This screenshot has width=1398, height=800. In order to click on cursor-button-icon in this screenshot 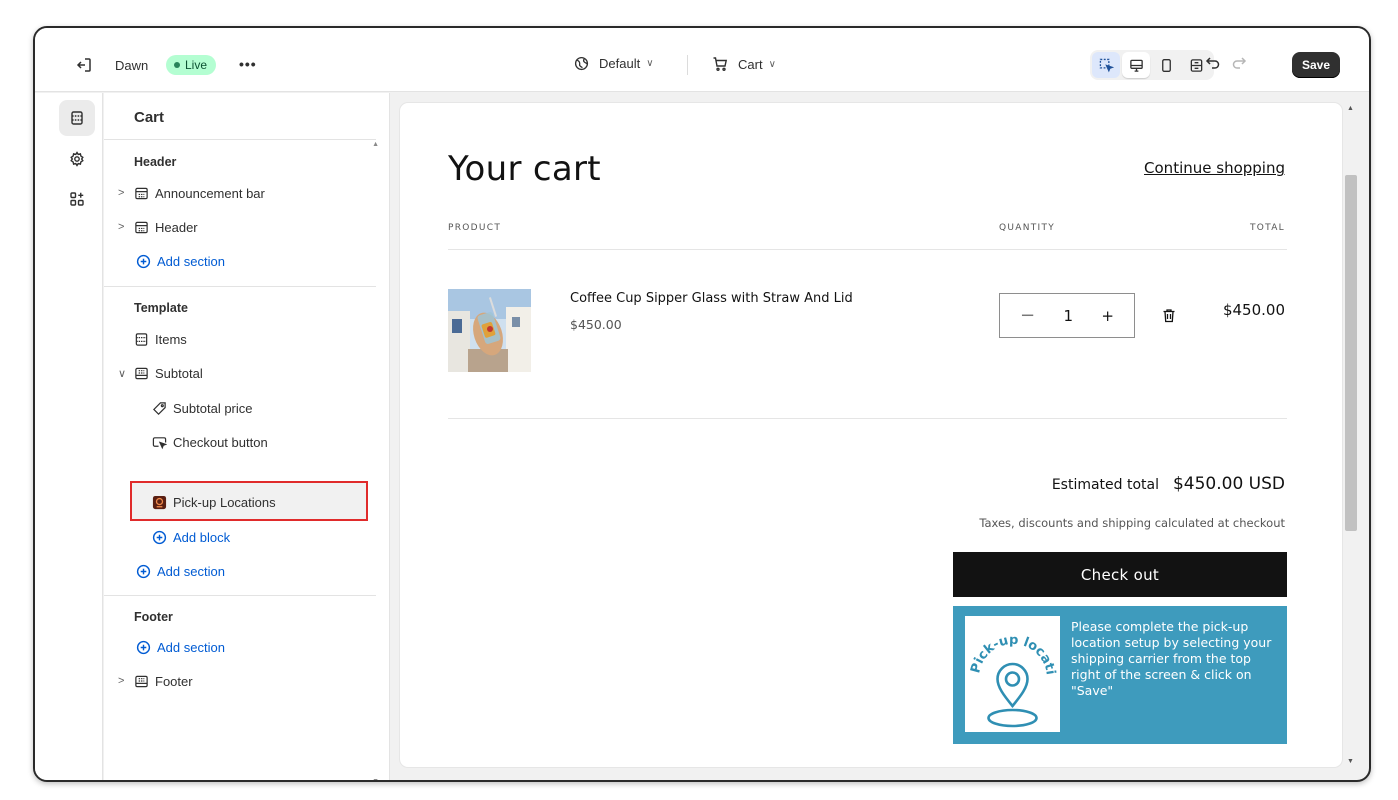, I will do `click(159, 442)`.